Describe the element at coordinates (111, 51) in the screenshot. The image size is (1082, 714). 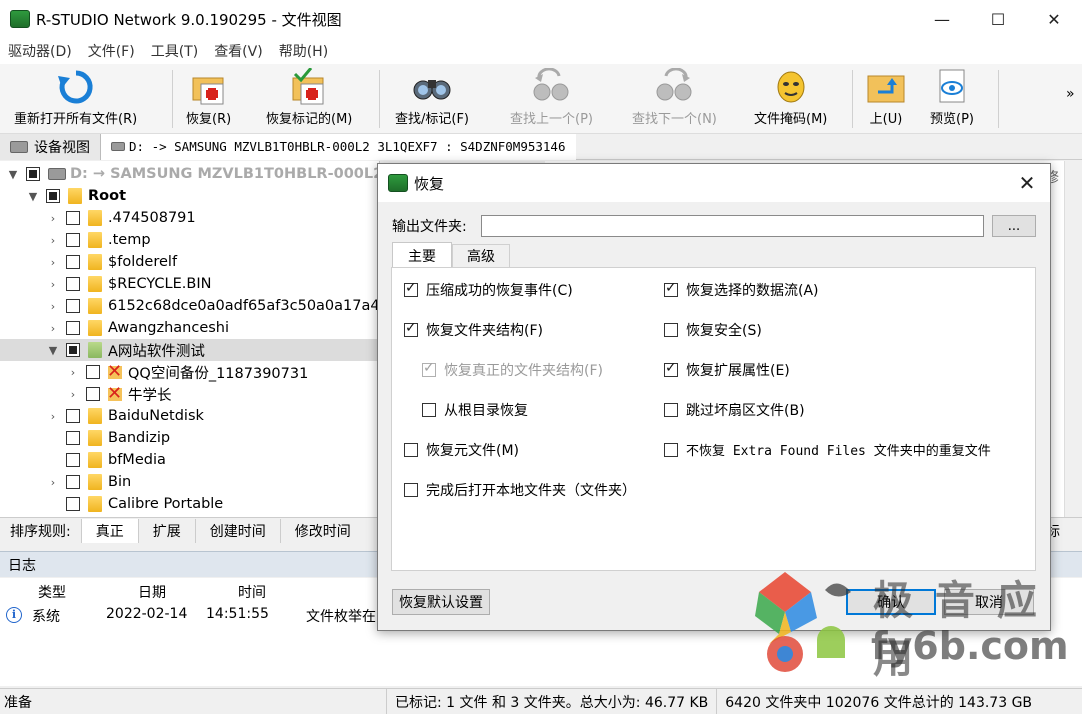
I see `menu-file: 文件(F)` at that location.